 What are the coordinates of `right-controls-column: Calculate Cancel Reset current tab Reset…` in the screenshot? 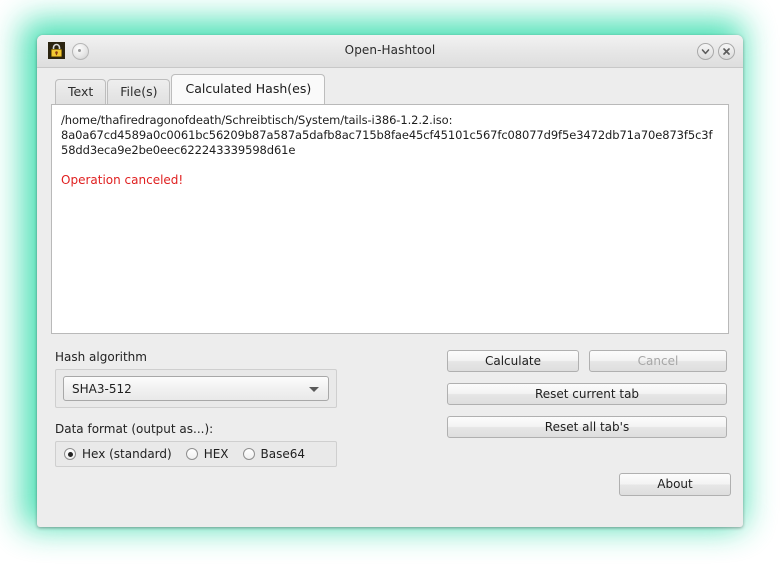 It's located at (584, 408).